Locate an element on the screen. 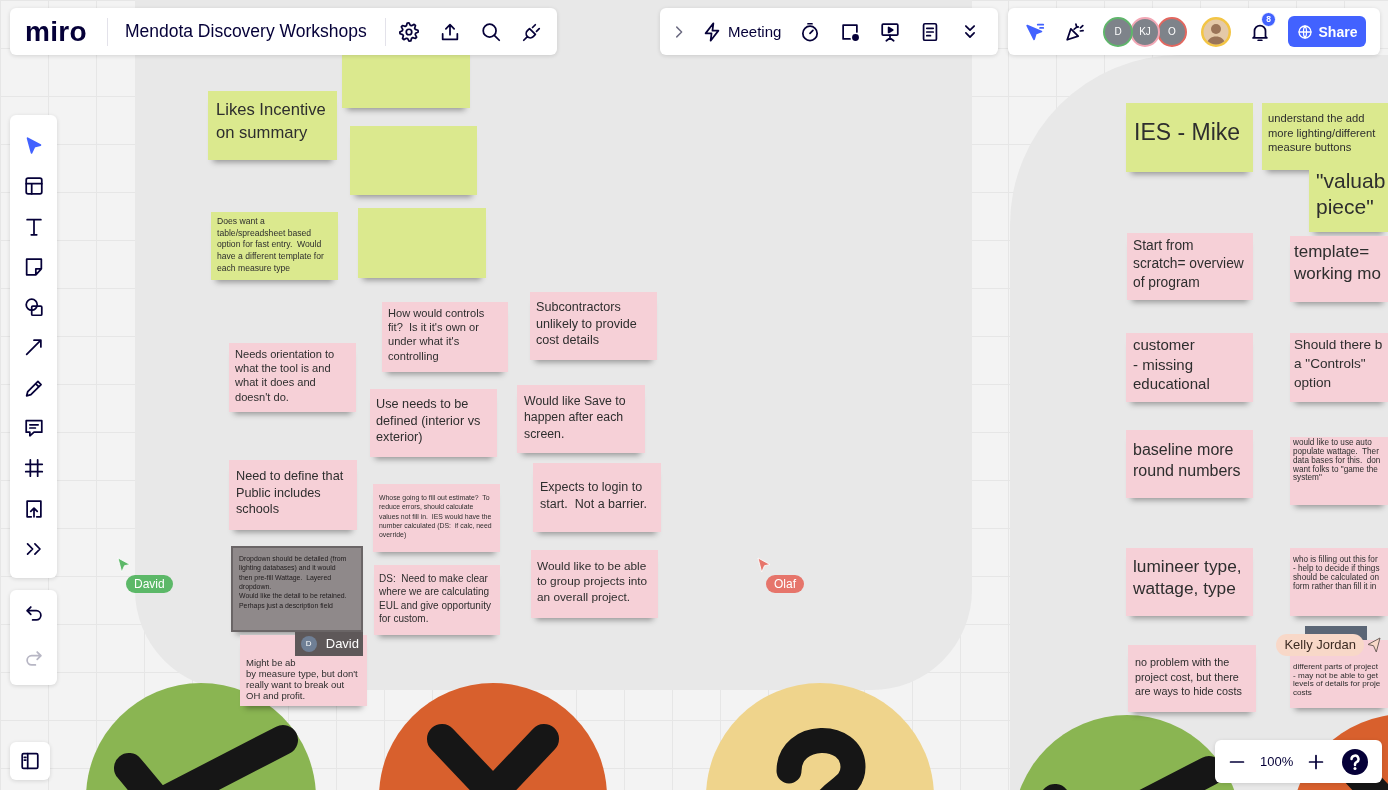 The height and width of the screenshot is (790, 1388). board-title: Mendota Discovery Workshops is located at coordinates (245, 31).